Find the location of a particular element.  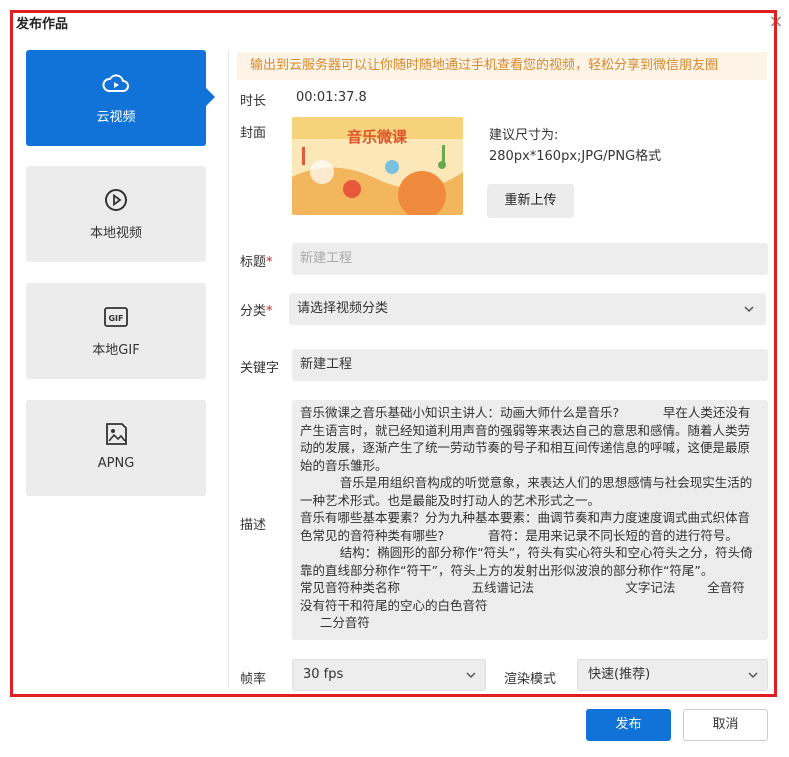

image-file-icon is located at coordinates (116, 434).